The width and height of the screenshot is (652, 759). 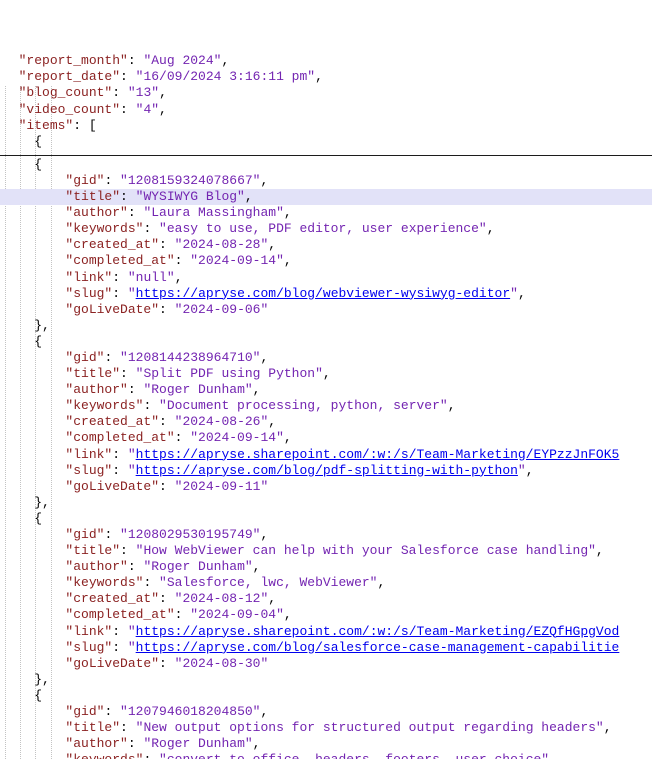 I want to click on json-value: "Split PDF using Python", so click(x=229, y=374).